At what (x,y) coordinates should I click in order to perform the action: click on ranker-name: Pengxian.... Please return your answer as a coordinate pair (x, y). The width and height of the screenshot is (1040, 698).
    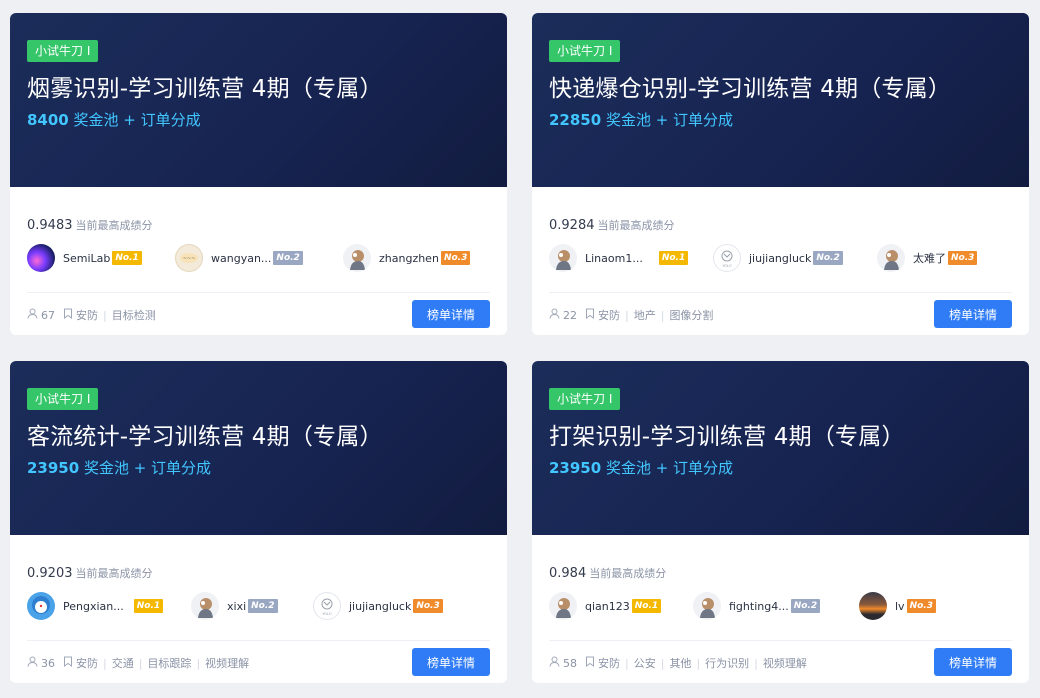
    Looking at the image, I should click on (93, 606).